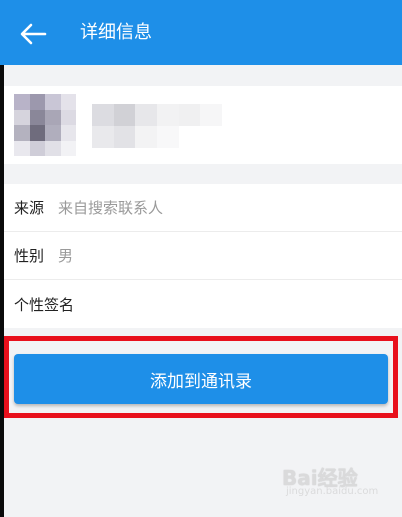  I want to click on info-row-gender: 性别 男, so click(203, 256).